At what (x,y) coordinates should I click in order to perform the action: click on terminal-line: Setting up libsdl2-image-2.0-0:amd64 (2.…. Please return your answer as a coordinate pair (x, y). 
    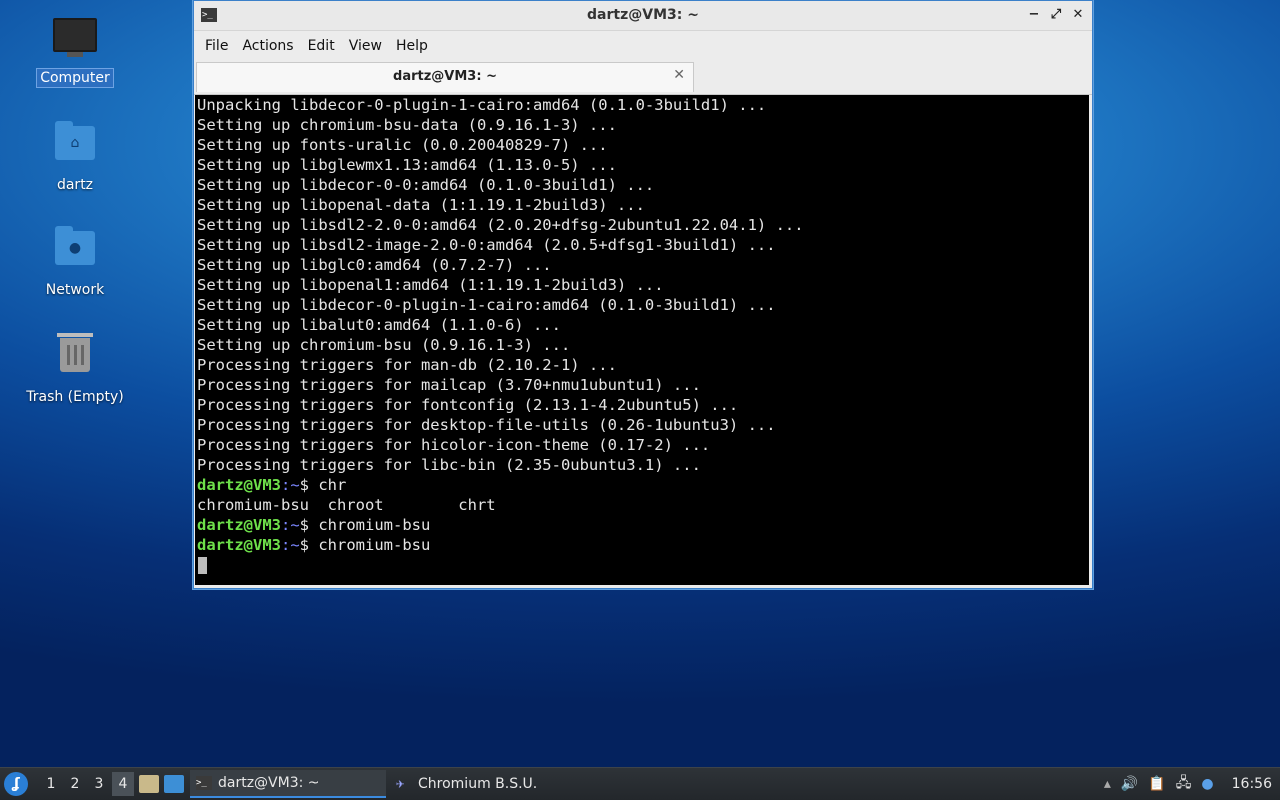
    Looking at the image, I should click on (486, 245).